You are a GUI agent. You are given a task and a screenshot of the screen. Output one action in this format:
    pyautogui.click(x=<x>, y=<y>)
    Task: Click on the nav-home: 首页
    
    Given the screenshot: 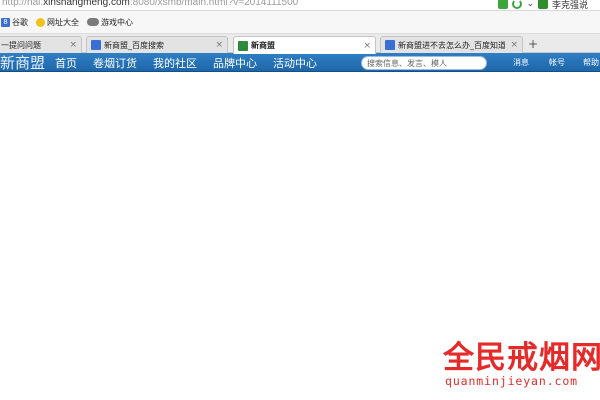 What is the action you would take?
    pyautogui.click(x=66, y=63)
    